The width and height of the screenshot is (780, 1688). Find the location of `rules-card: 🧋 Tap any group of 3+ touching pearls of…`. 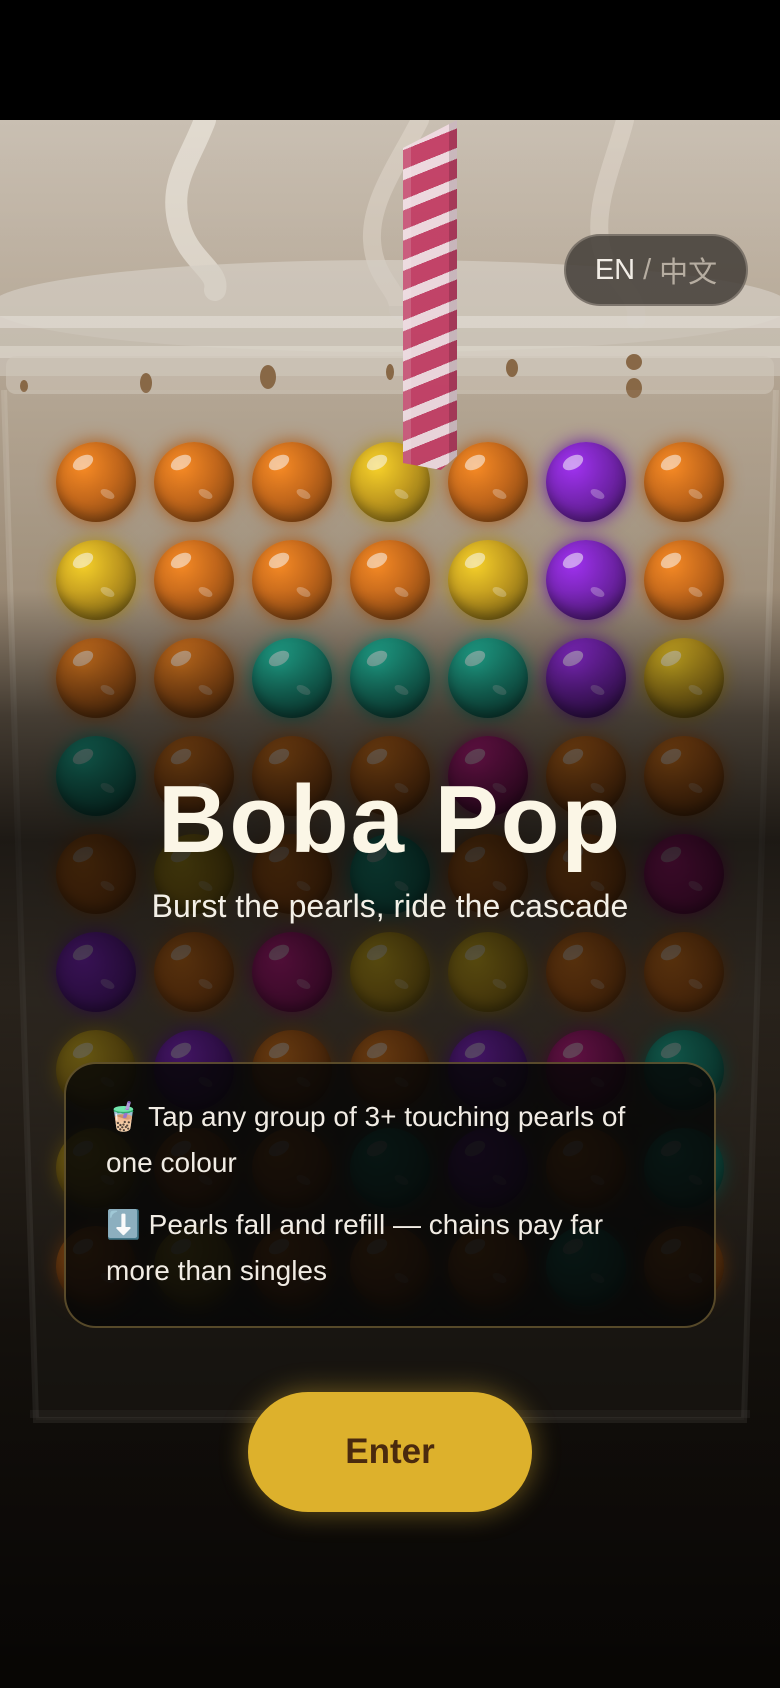

rules-card: 🧋 Tap any group of 3+ touching pearls of… is located at coordinates (390, 1195).